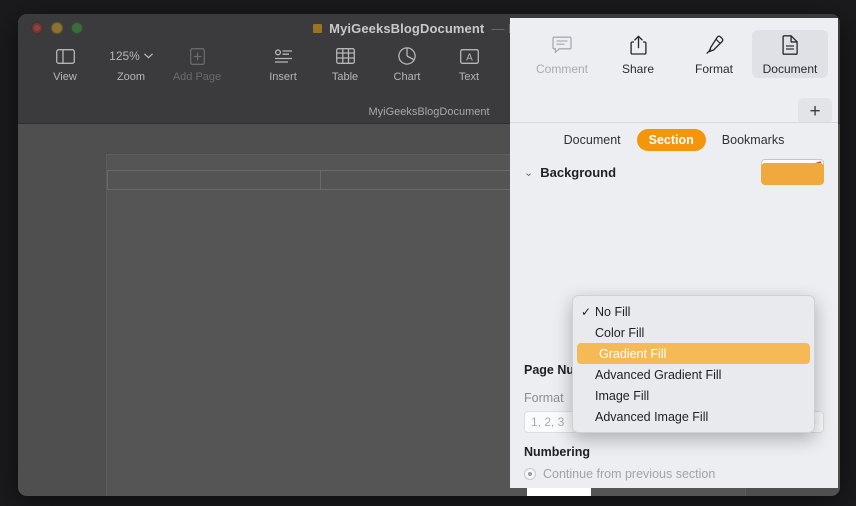 This screenshot has width=856, height=506. What do you see at coordinates (530, 474) in the screenshot?
I see `radio-button-icon` at bounding box center [530, 474].